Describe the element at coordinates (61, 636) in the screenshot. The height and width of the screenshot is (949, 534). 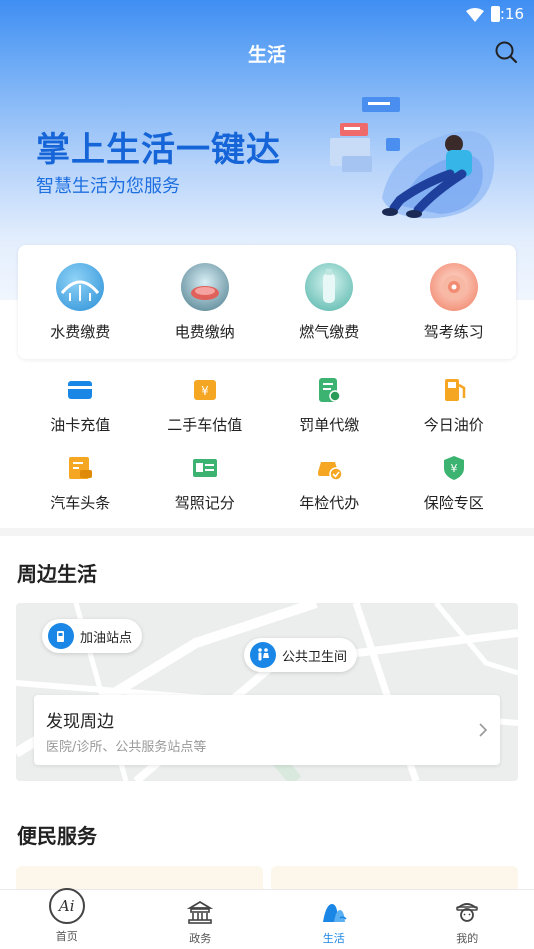
I see `gas-station-icon` at that location.